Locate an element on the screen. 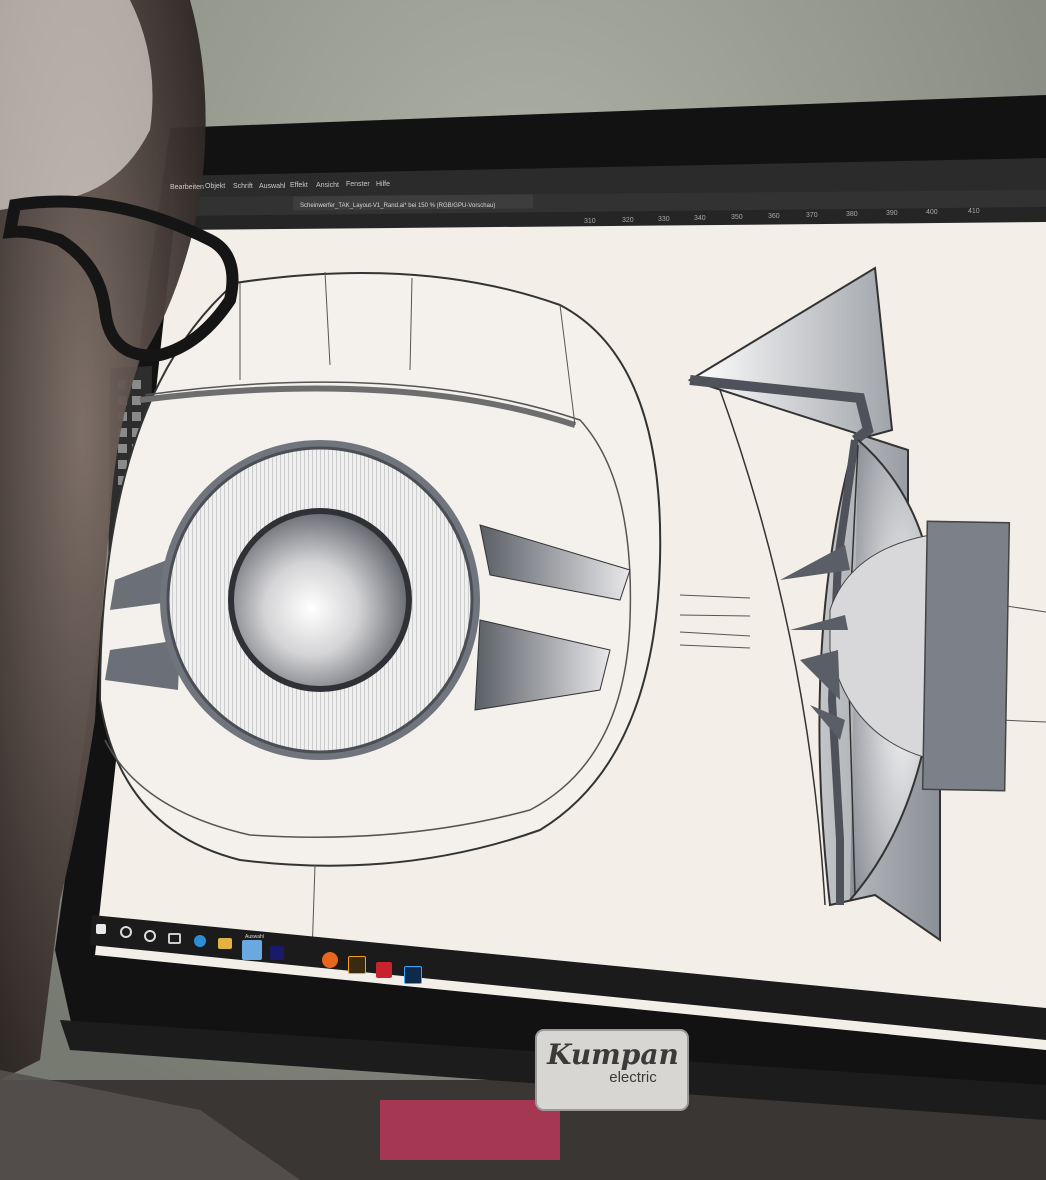  menu-item-bearbeiten: Bearbeiten is located at coordinates (187, 187).